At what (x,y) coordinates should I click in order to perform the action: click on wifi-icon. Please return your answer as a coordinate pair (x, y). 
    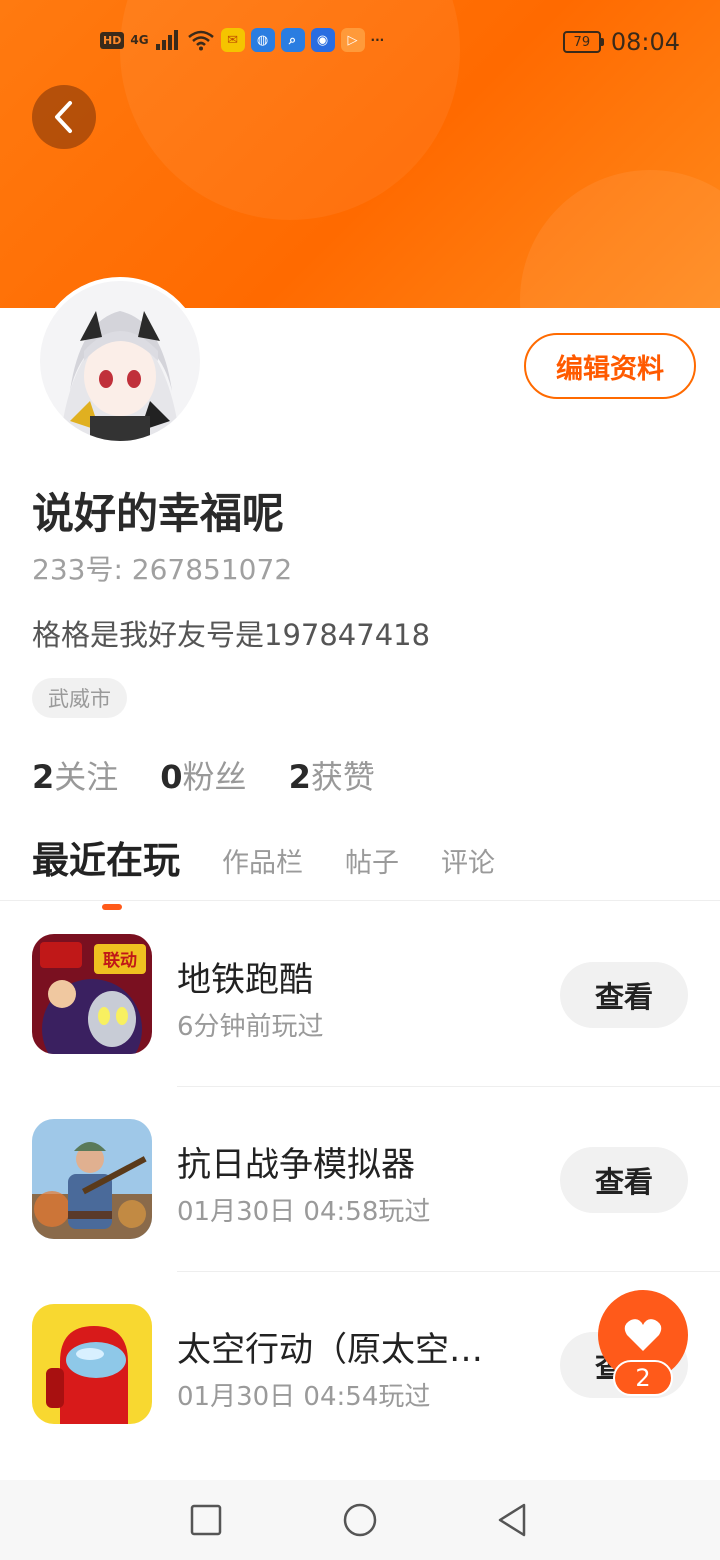
    Looking at the image, I should click on (200, 40).